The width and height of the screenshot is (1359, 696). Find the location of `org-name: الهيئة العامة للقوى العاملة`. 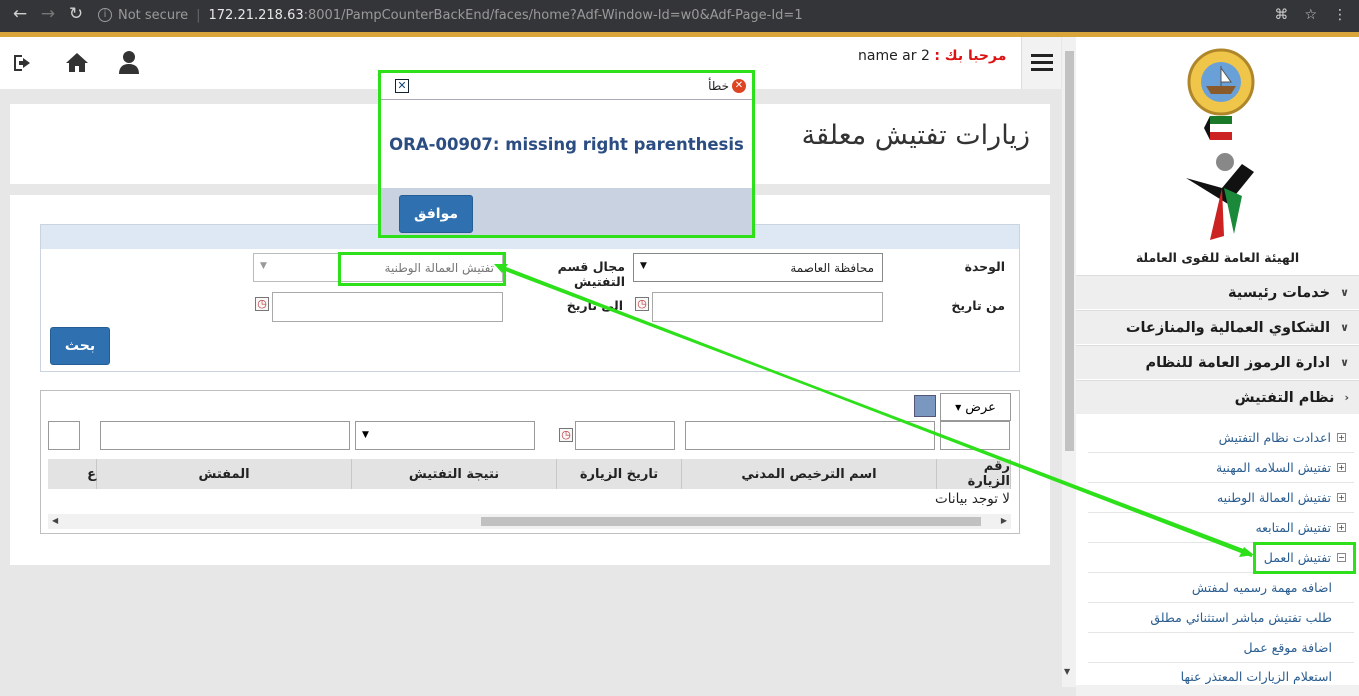

org-name: الهيئة العامة للقوى العاملة is located at coordinates (1217, 257).